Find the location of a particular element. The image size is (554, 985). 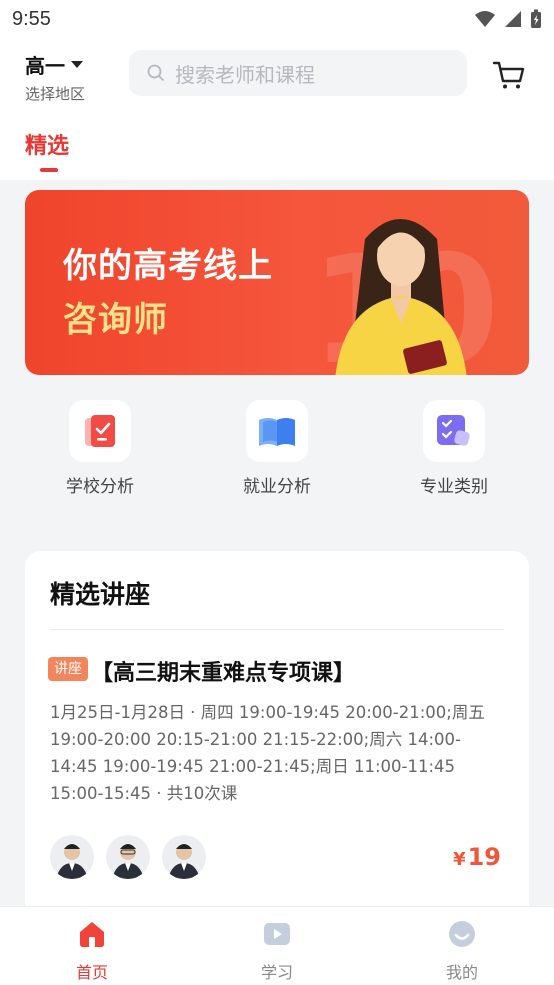

search-placeholder: 搜索老师和课程 is located at coordinates (245, 74).